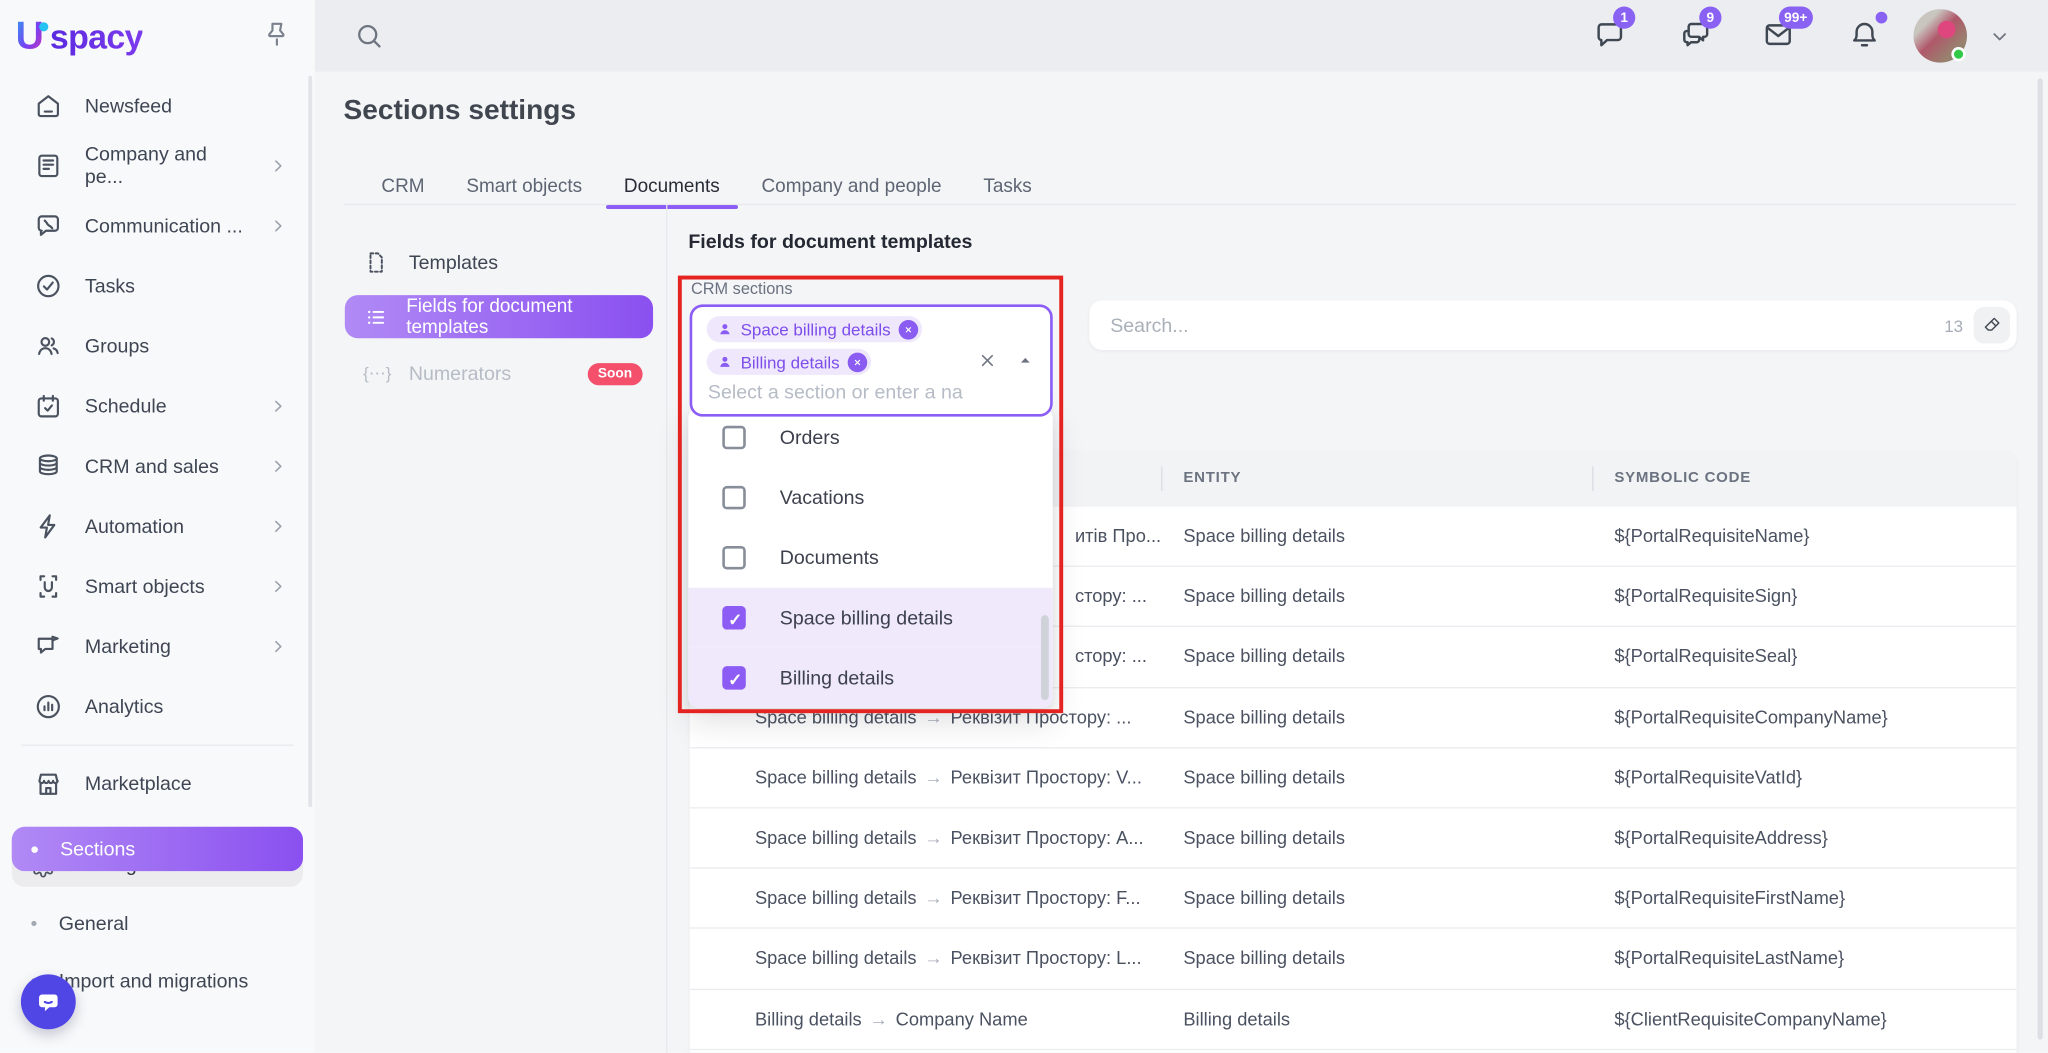  Describe the element at coordinates (80, 36) in the screenshot. I see `brand-logo: U spacy` at that location.